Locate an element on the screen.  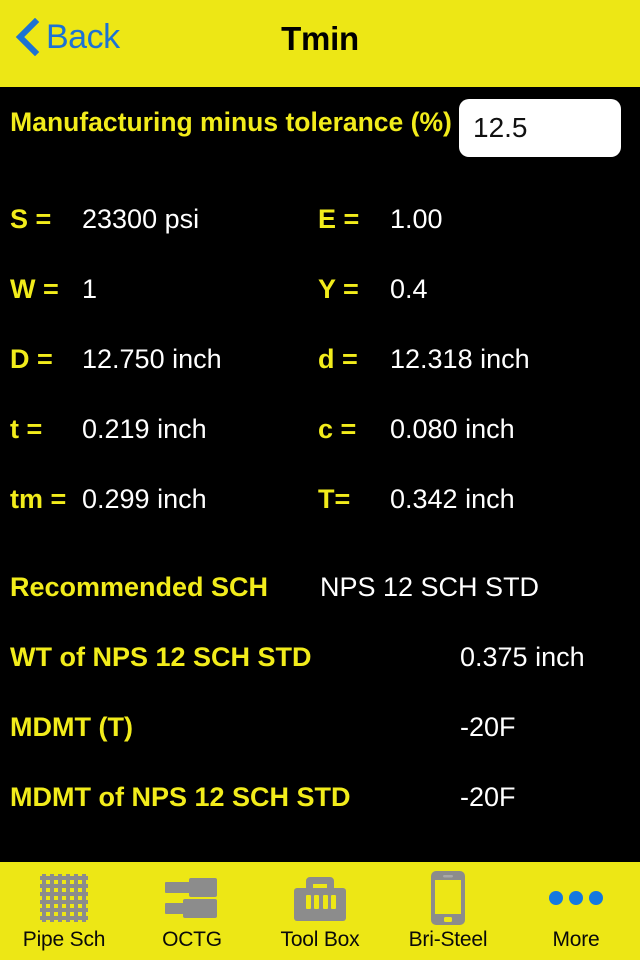
parameter-value: 23300 psi is located at coordinates (141, 219).